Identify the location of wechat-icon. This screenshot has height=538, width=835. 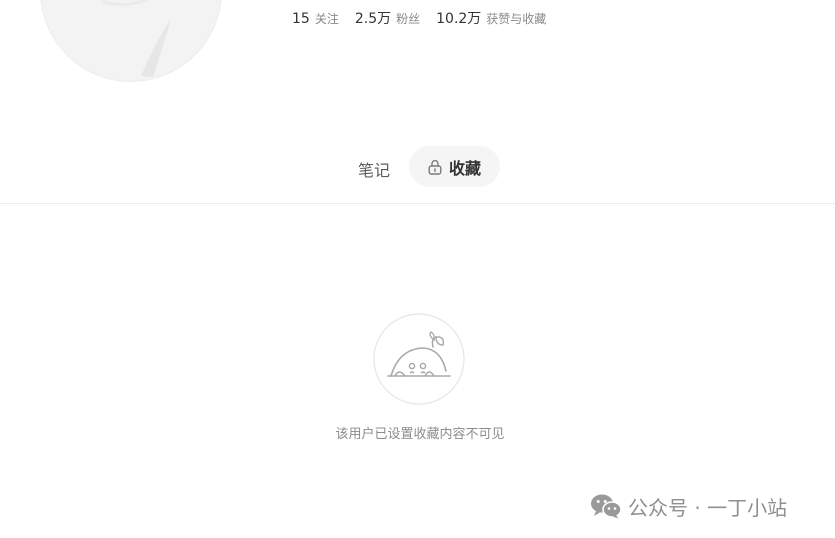
(606, 506).